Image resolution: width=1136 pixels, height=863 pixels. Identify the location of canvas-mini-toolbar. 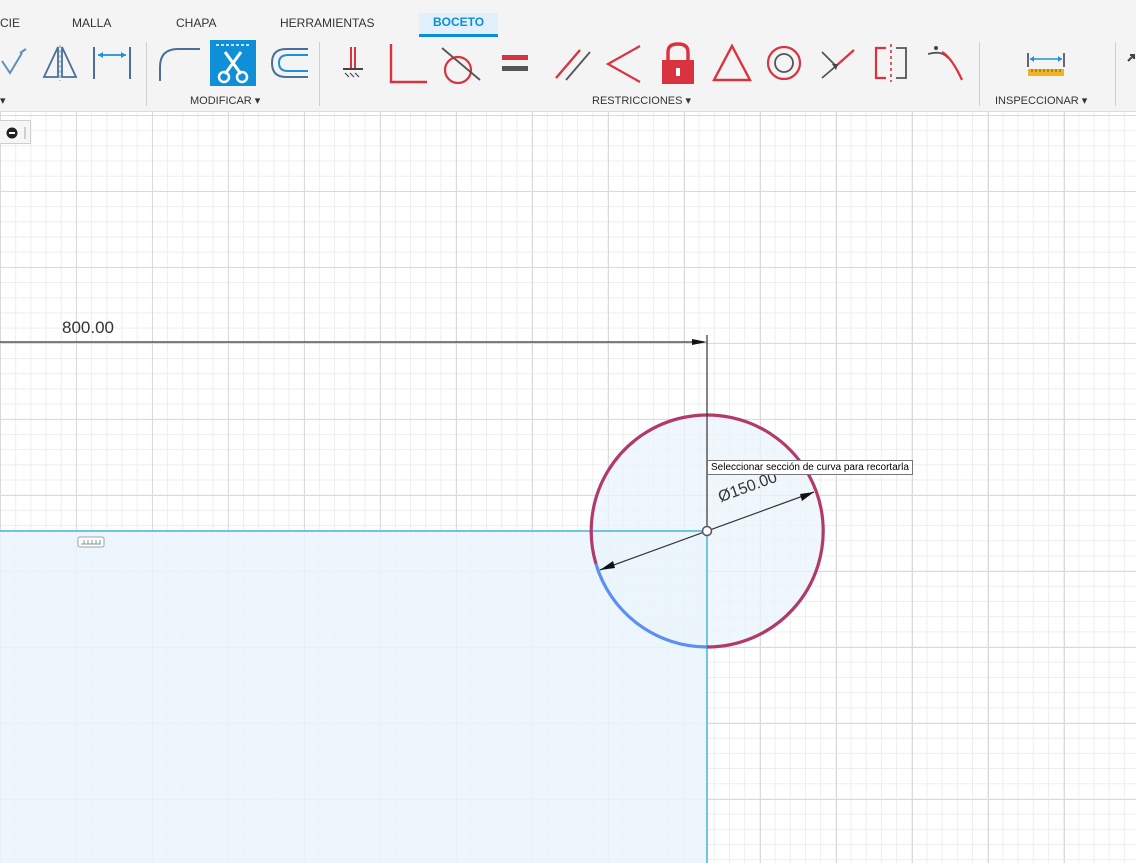
(15, 132).